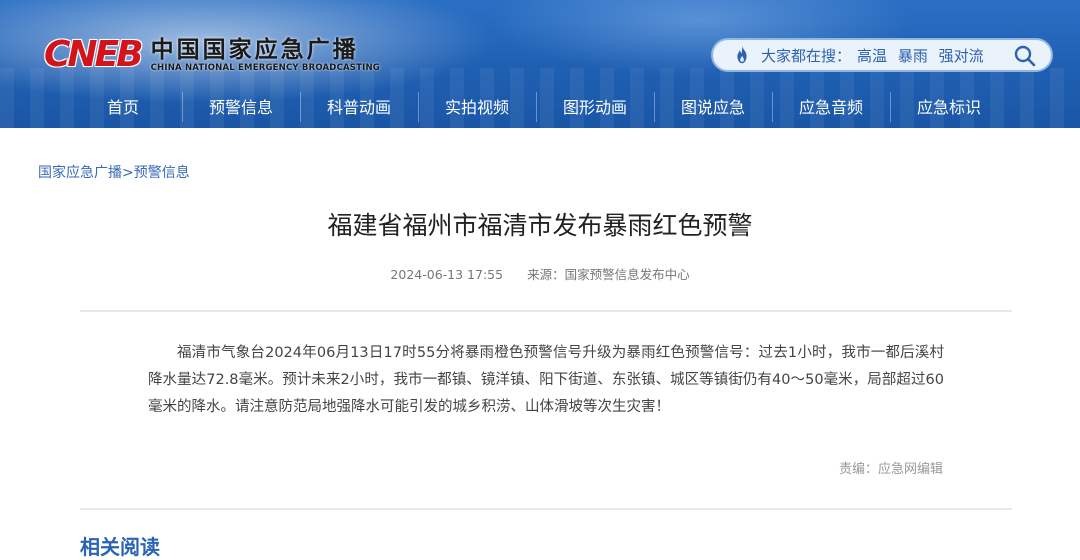 The image size is (1080, 560). I want to click on nav-item-live-video: 实拍视频, so click(477, 108).